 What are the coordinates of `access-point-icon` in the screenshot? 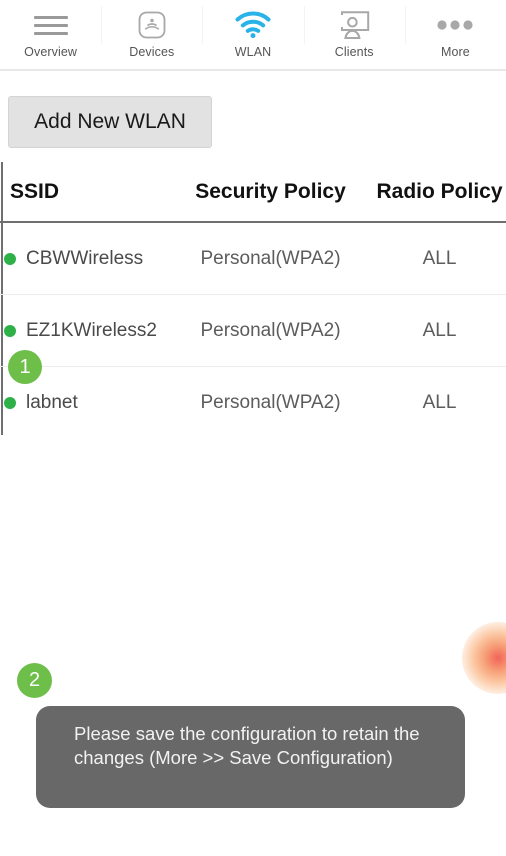 It's located at (152, 25).